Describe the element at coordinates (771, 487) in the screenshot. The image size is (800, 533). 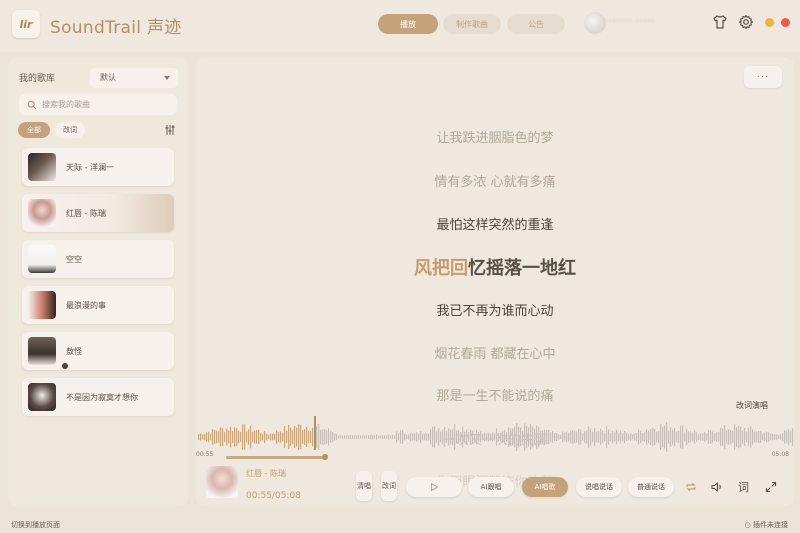
I see `fullscreen-icon` at that location.